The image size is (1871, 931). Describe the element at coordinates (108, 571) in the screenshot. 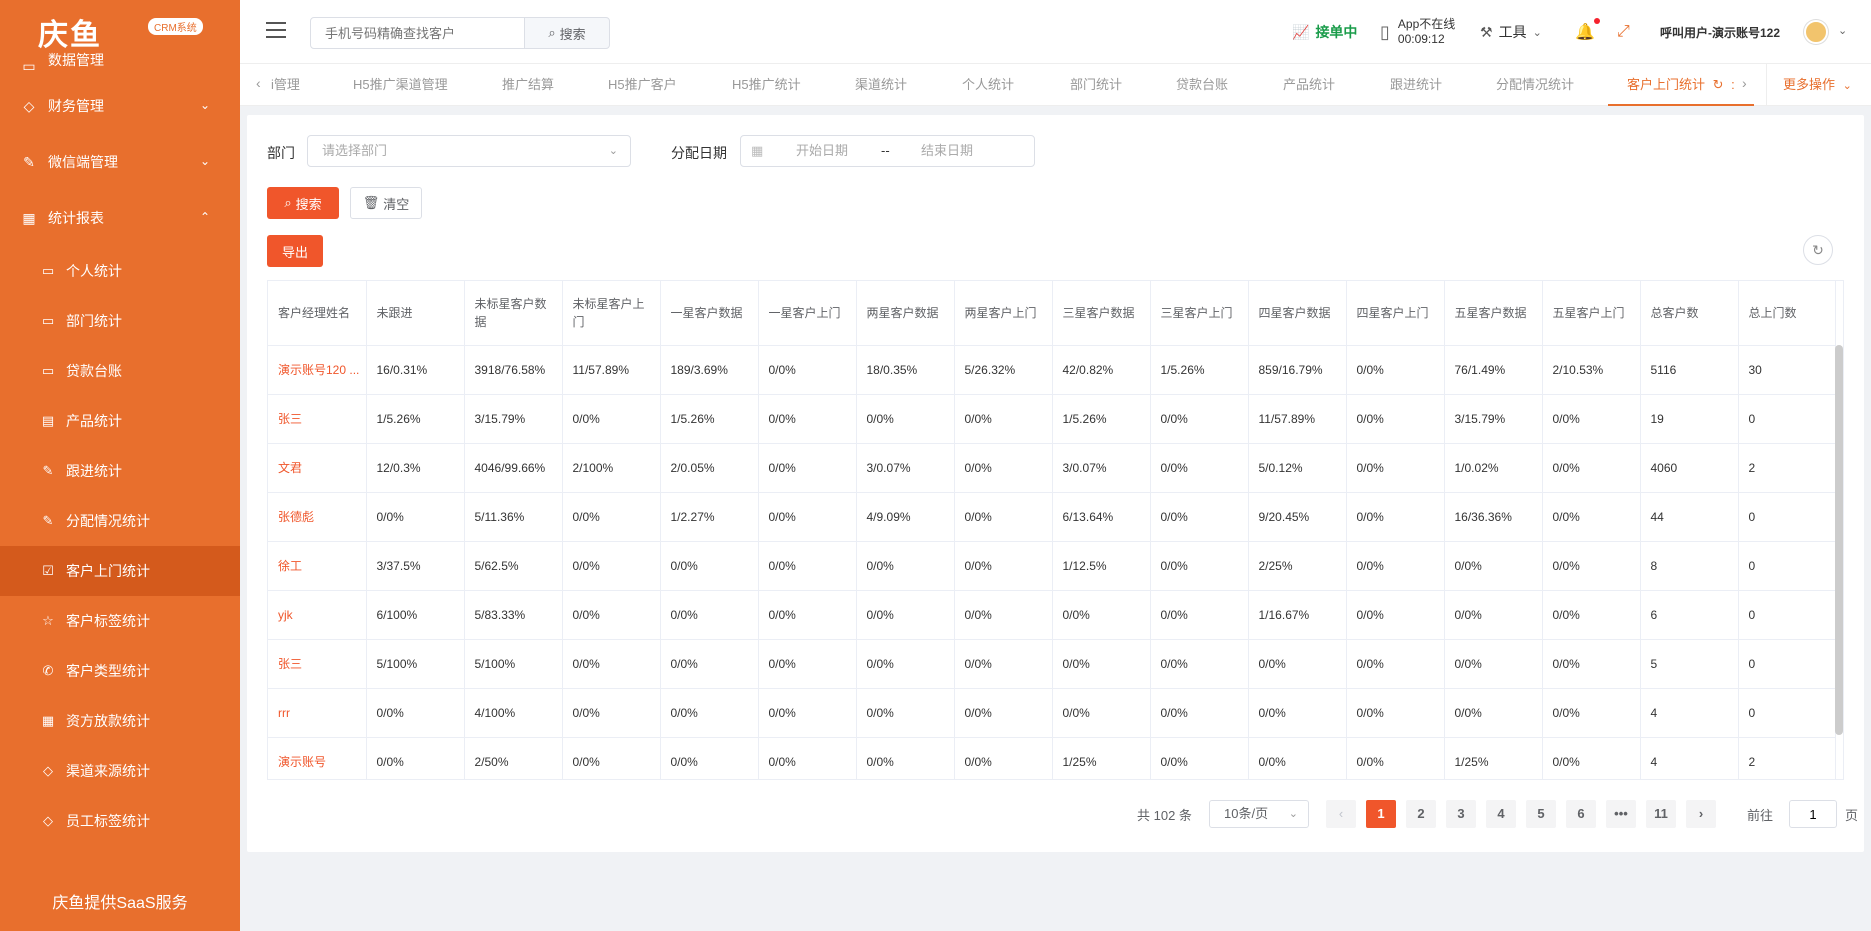

I see `sidebar-item-label: 客户上门统计` at that location.